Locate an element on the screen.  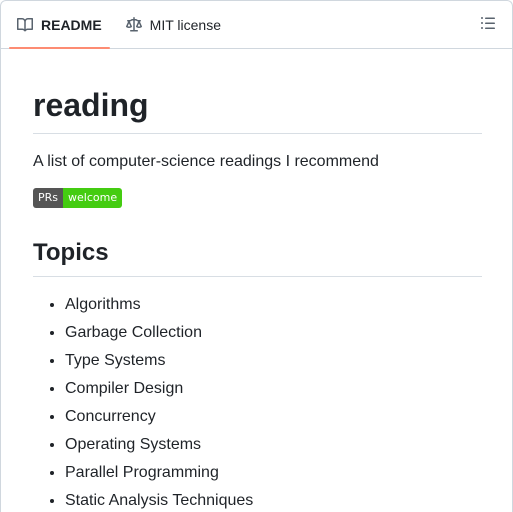
tab-readme: README is located at coordinates (59, 25).